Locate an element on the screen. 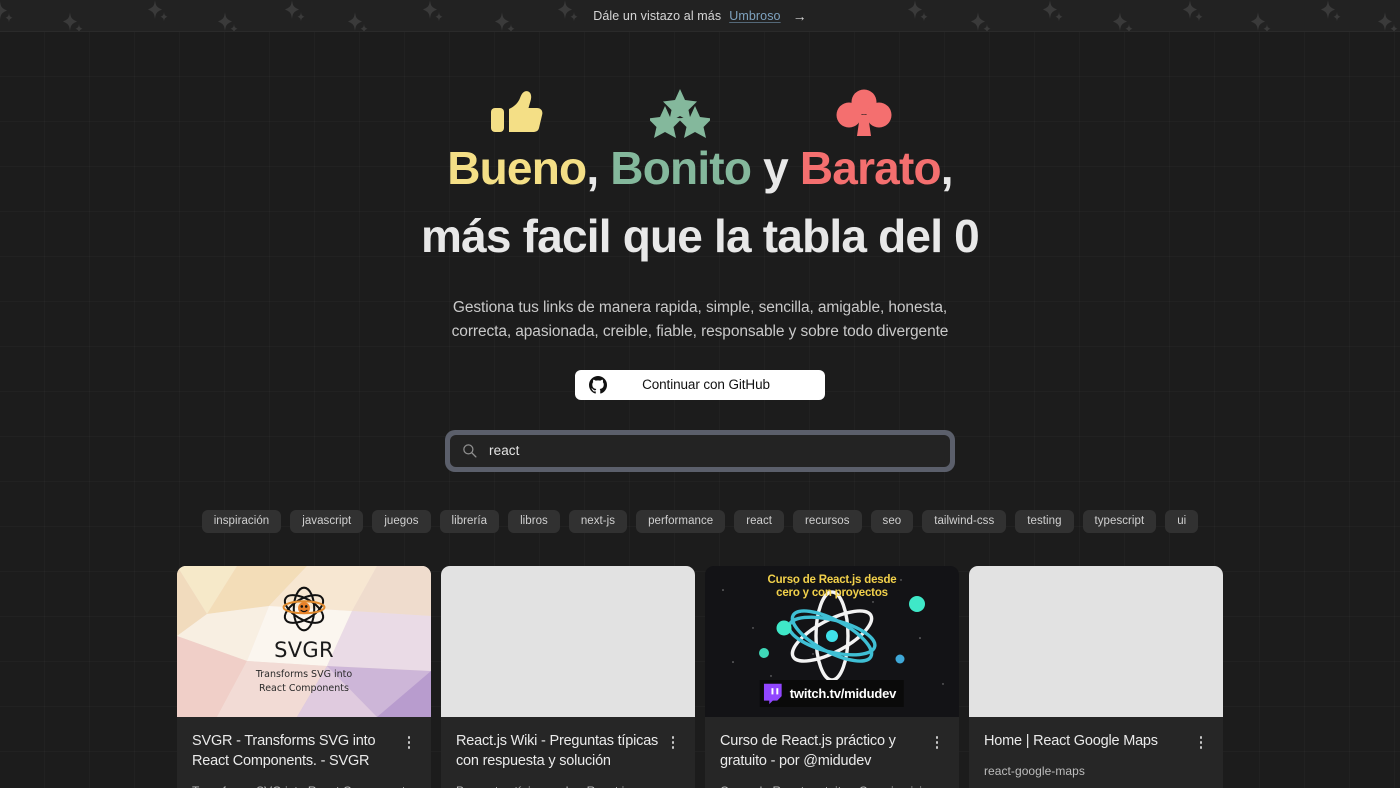 This screenshot has height=788, width=1400. headline-word-bonito: Bonito is located at coordinates (681, 168).